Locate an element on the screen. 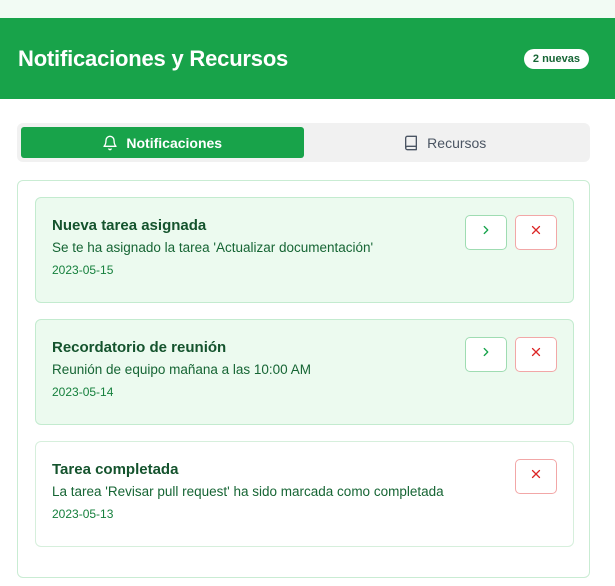 This screenshot has width=615, height=586. tab-label: Notificaciones is located at coordinates (174, 142).